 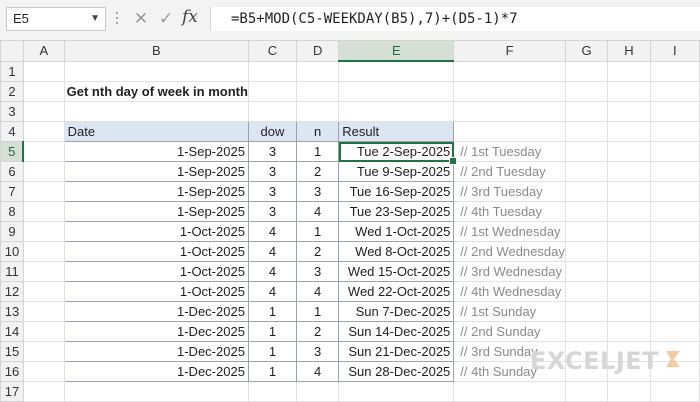 I want to click on column-header-a: A, so click(x=43, y=51).